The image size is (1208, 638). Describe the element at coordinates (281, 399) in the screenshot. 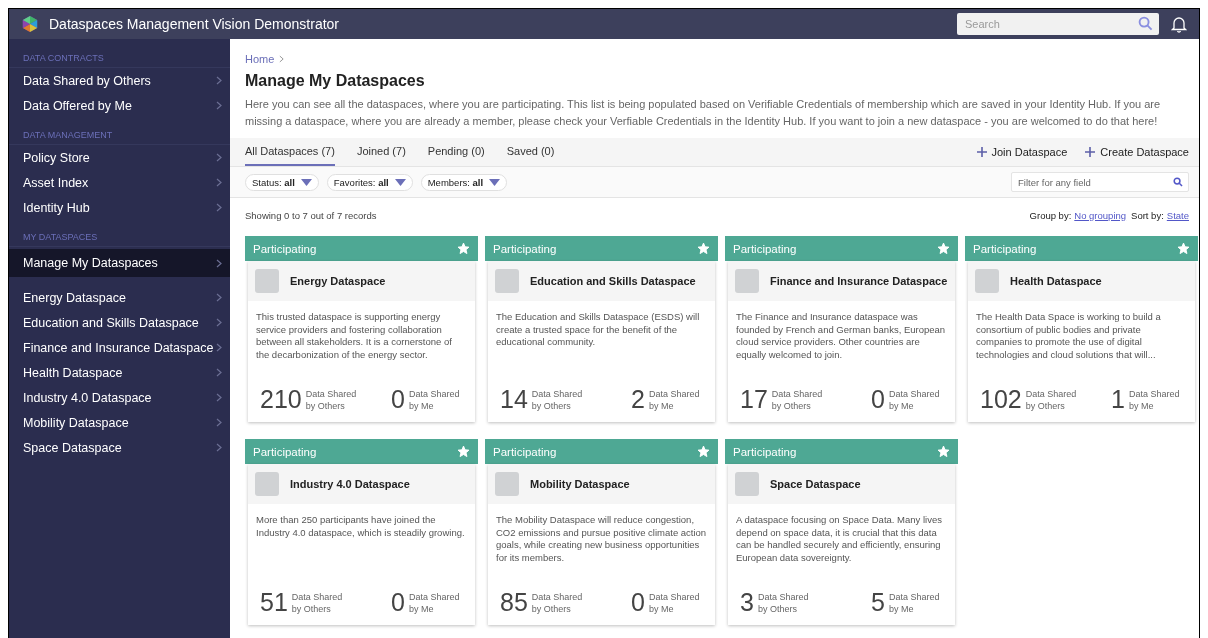

I see `stat-value: 210` at that location.